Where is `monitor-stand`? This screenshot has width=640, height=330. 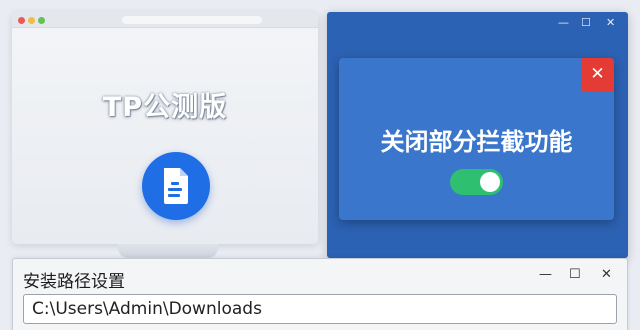
monitor-stand is located at coordinates (168, 251).